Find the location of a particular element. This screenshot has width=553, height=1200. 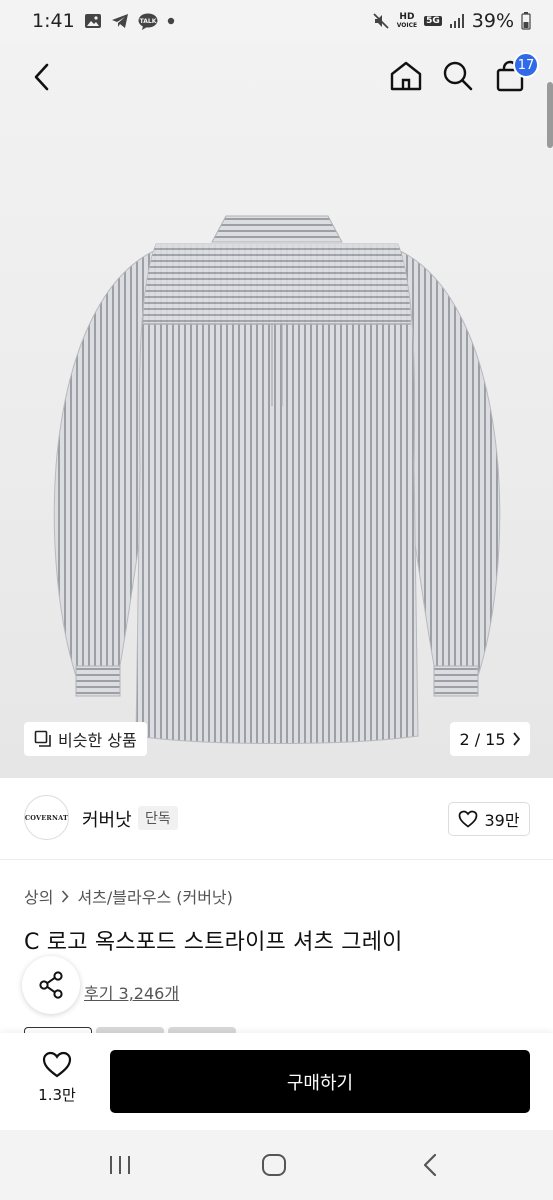

recent-apps-icon is located at coordinates (120, 1165).